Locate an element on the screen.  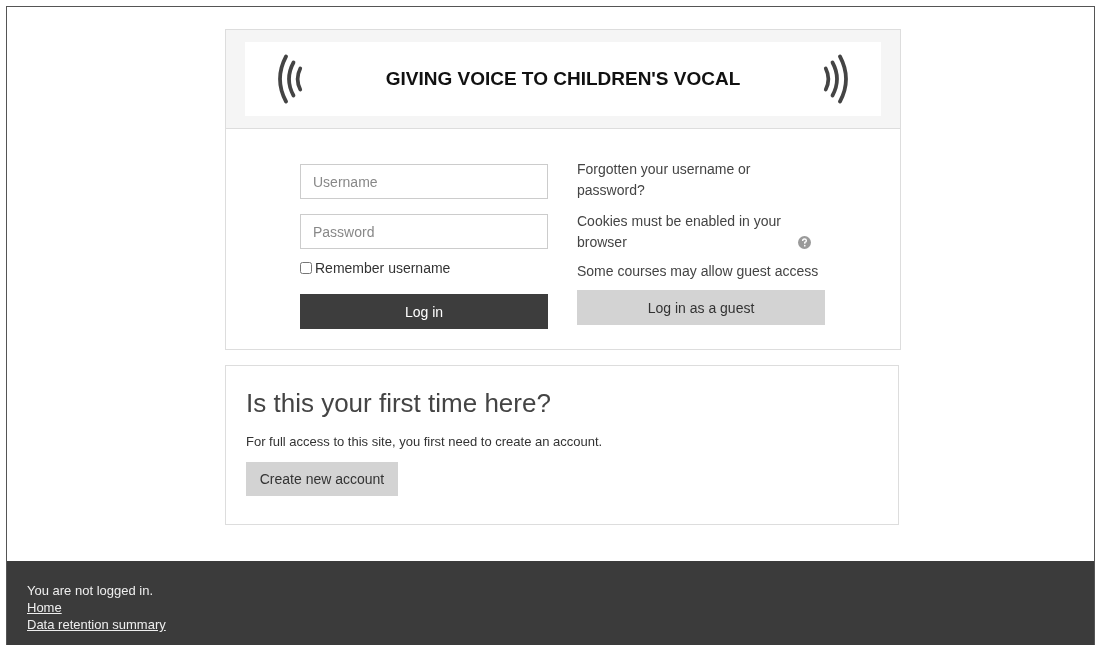
footer-link: Home is located at coordinates (44, 607).